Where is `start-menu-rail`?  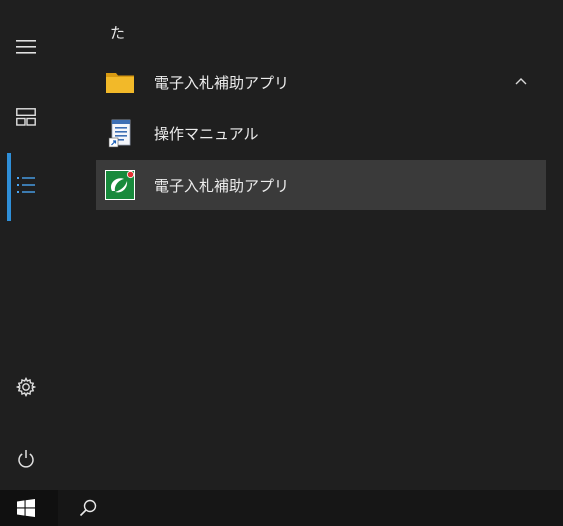
start-menu-rail is located at coordinates (26, 245).